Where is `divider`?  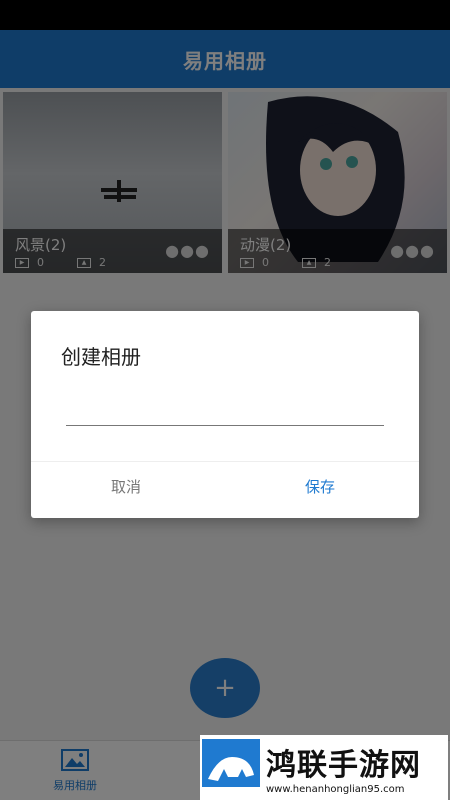 divider is located at coordinates (225, 461).